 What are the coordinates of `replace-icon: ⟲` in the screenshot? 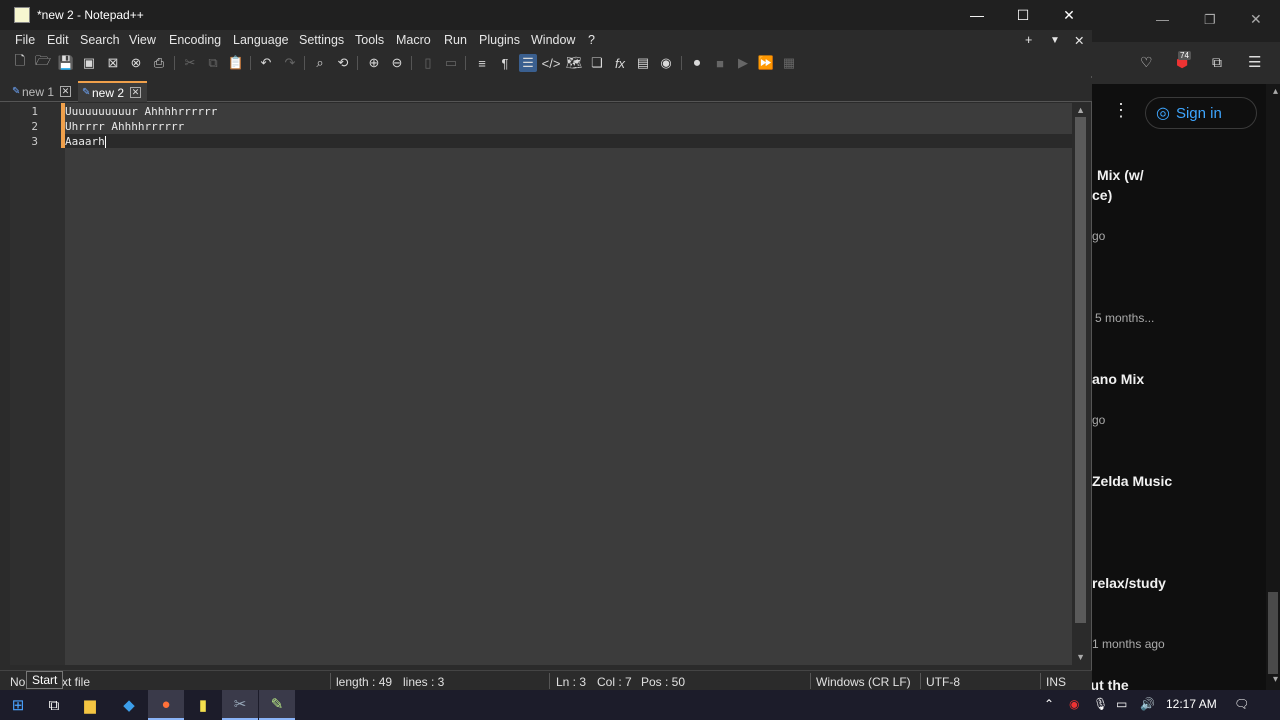 It's located at (343, 63).